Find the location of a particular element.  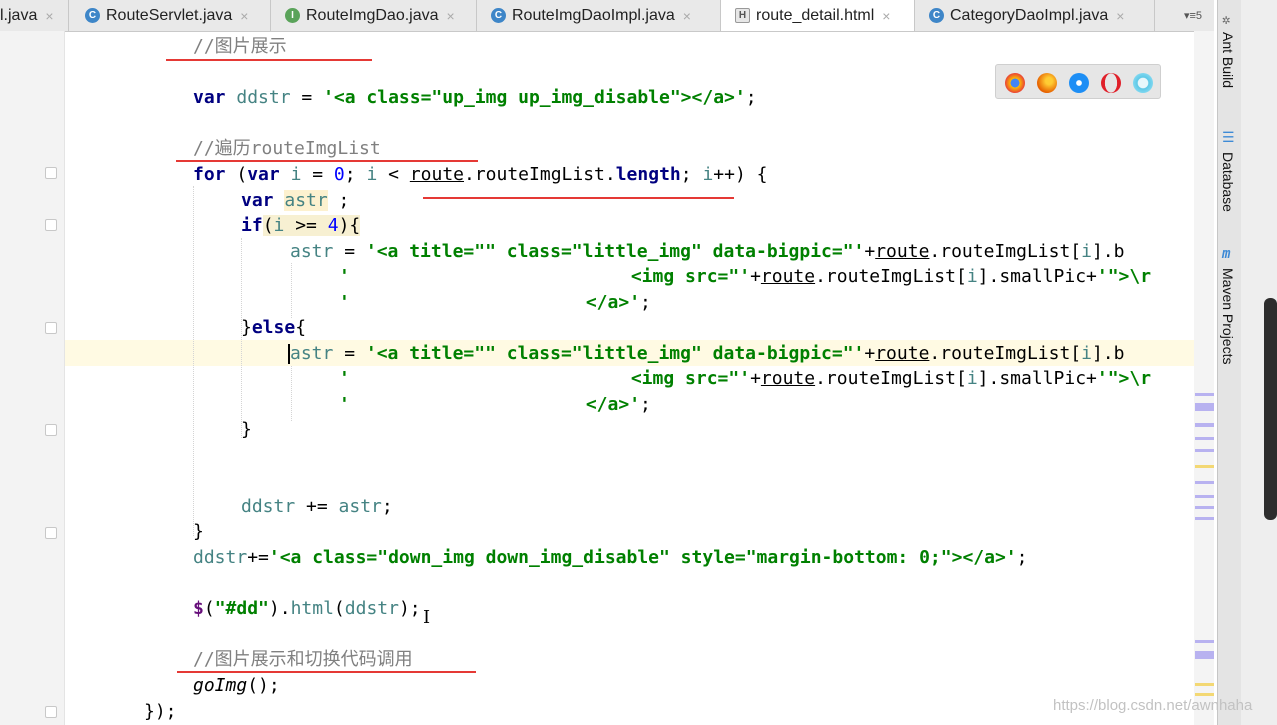

tab-label: RouteServlet.java is located at coordinates (169, 15).